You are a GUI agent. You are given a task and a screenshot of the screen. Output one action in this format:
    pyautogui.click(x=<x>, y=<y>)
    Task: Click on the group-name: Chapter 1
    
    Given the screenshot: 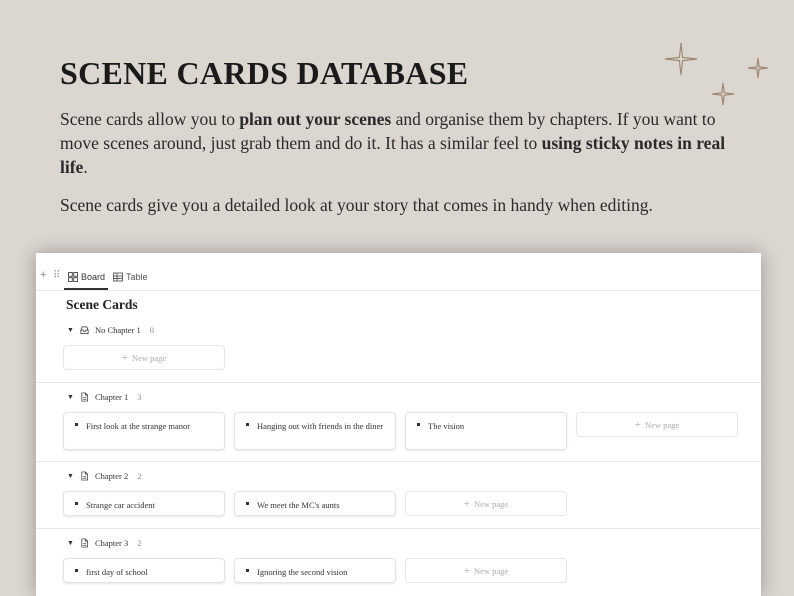 What is the action you would take?
    pyautogui.click(x=111, y=397)
    